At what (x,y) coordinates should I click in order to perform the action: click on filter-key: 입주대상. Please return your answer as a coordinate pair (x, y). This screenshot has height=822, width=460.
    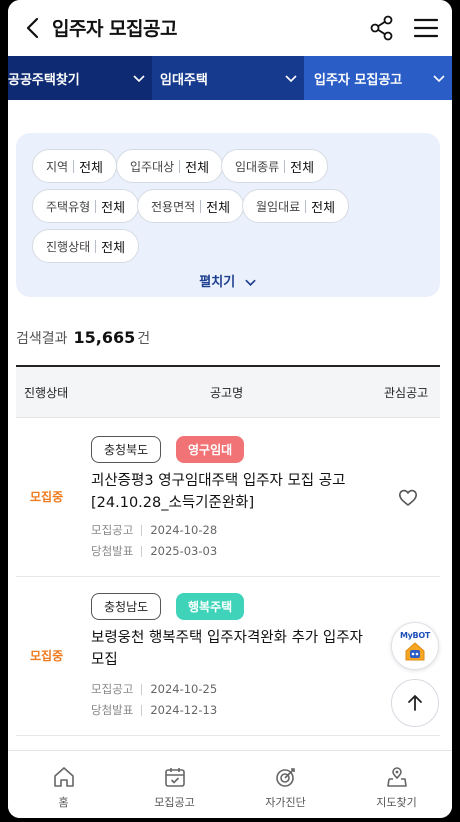
    Looking at the image, I should click on (152, 166).